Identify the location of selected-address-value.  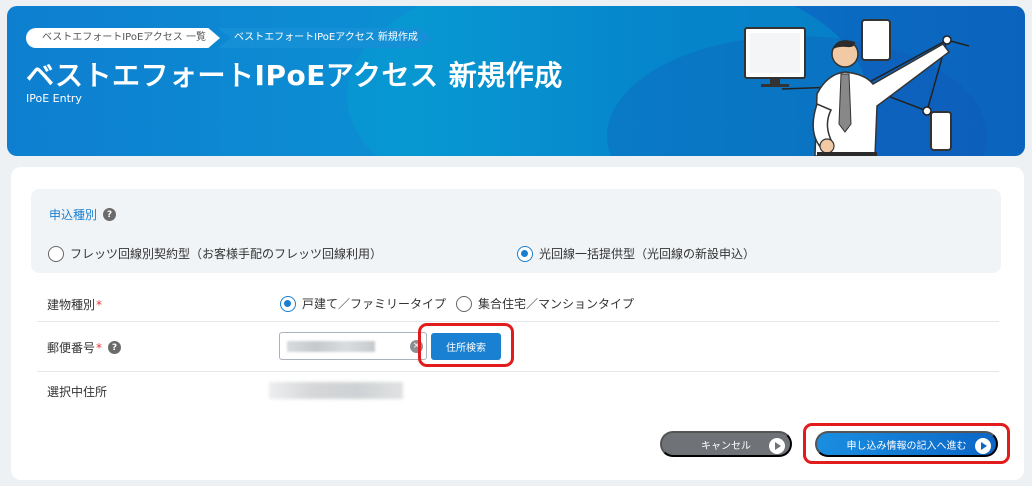
(336, 390).